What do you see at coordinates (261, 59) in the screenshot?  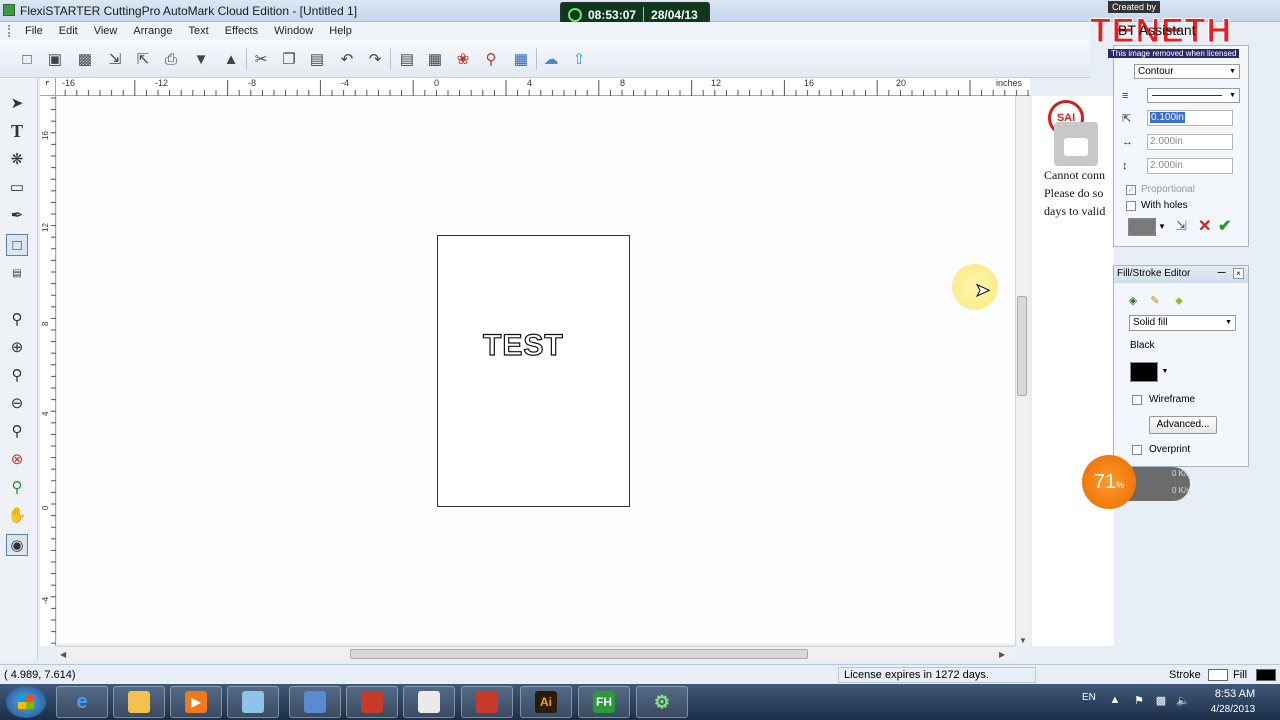 I see `cut-icon: ✂` at bounding box center [261, 59].